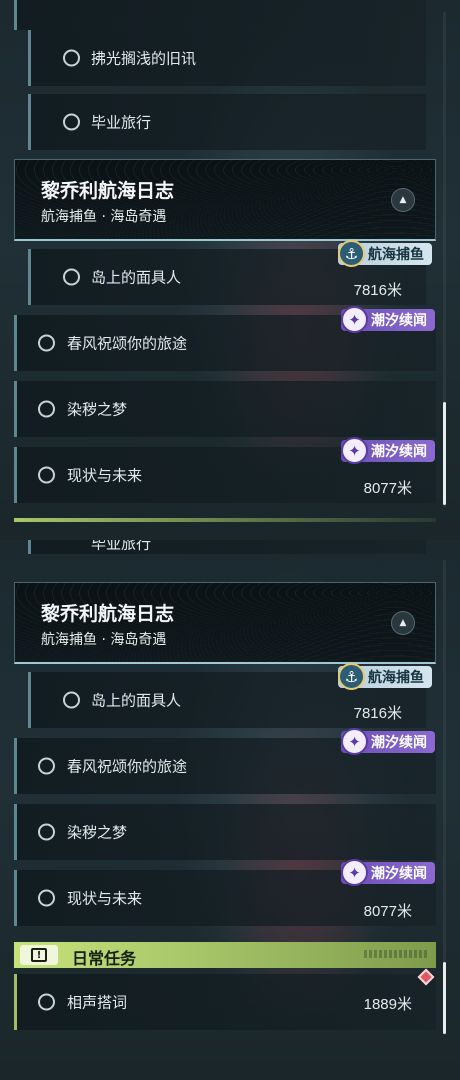 The image size is (460, 1080). Describe the element at coordinates (97, 1002) in the screenshot. I see `quest-name: 相声搭词` at that location.